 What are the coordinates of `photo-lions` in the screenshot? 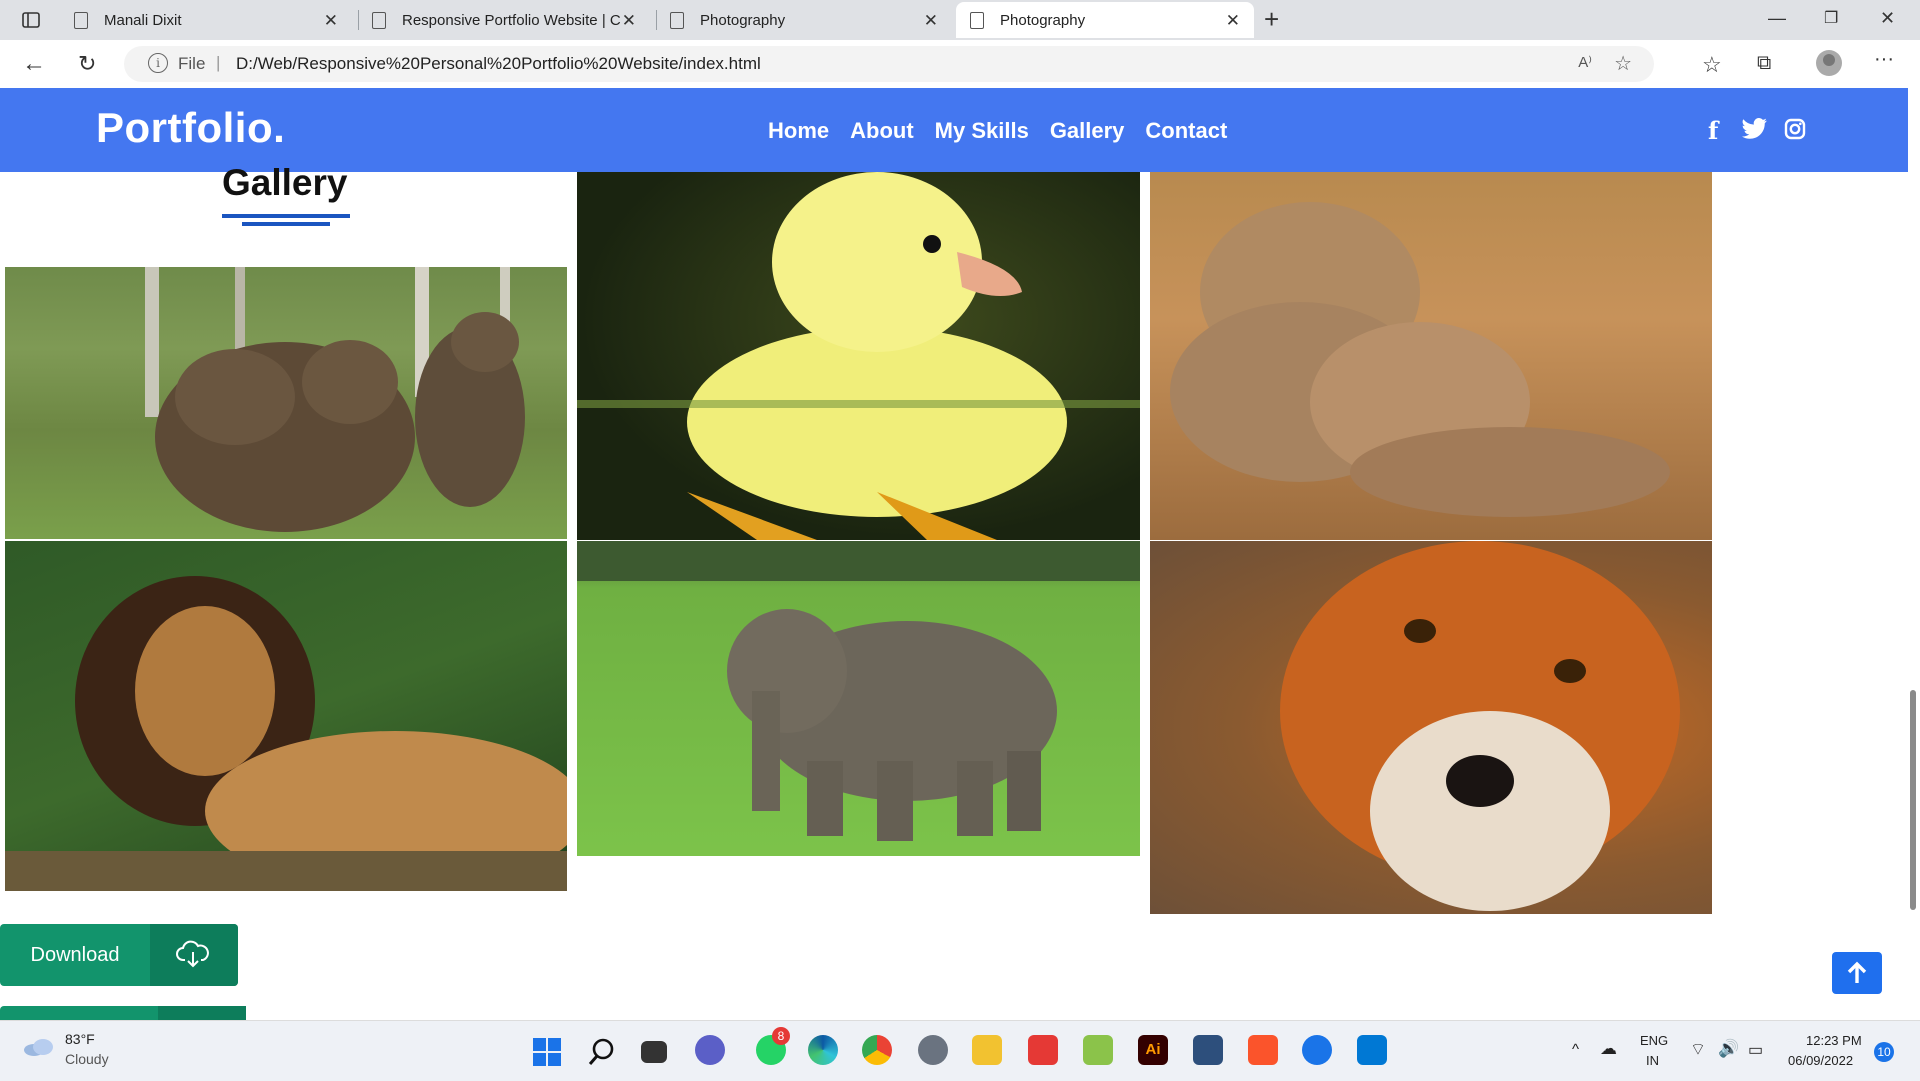 It's located at (1431, 356).